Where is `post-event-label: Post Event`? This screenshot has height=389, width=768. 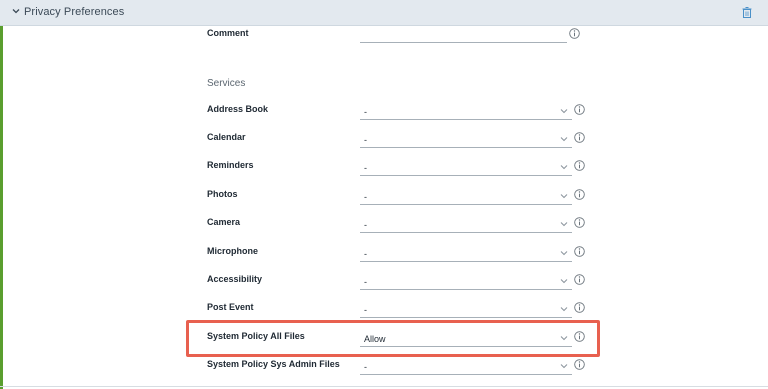 post-event-label: Post Event is located at coordinates (230, 307).